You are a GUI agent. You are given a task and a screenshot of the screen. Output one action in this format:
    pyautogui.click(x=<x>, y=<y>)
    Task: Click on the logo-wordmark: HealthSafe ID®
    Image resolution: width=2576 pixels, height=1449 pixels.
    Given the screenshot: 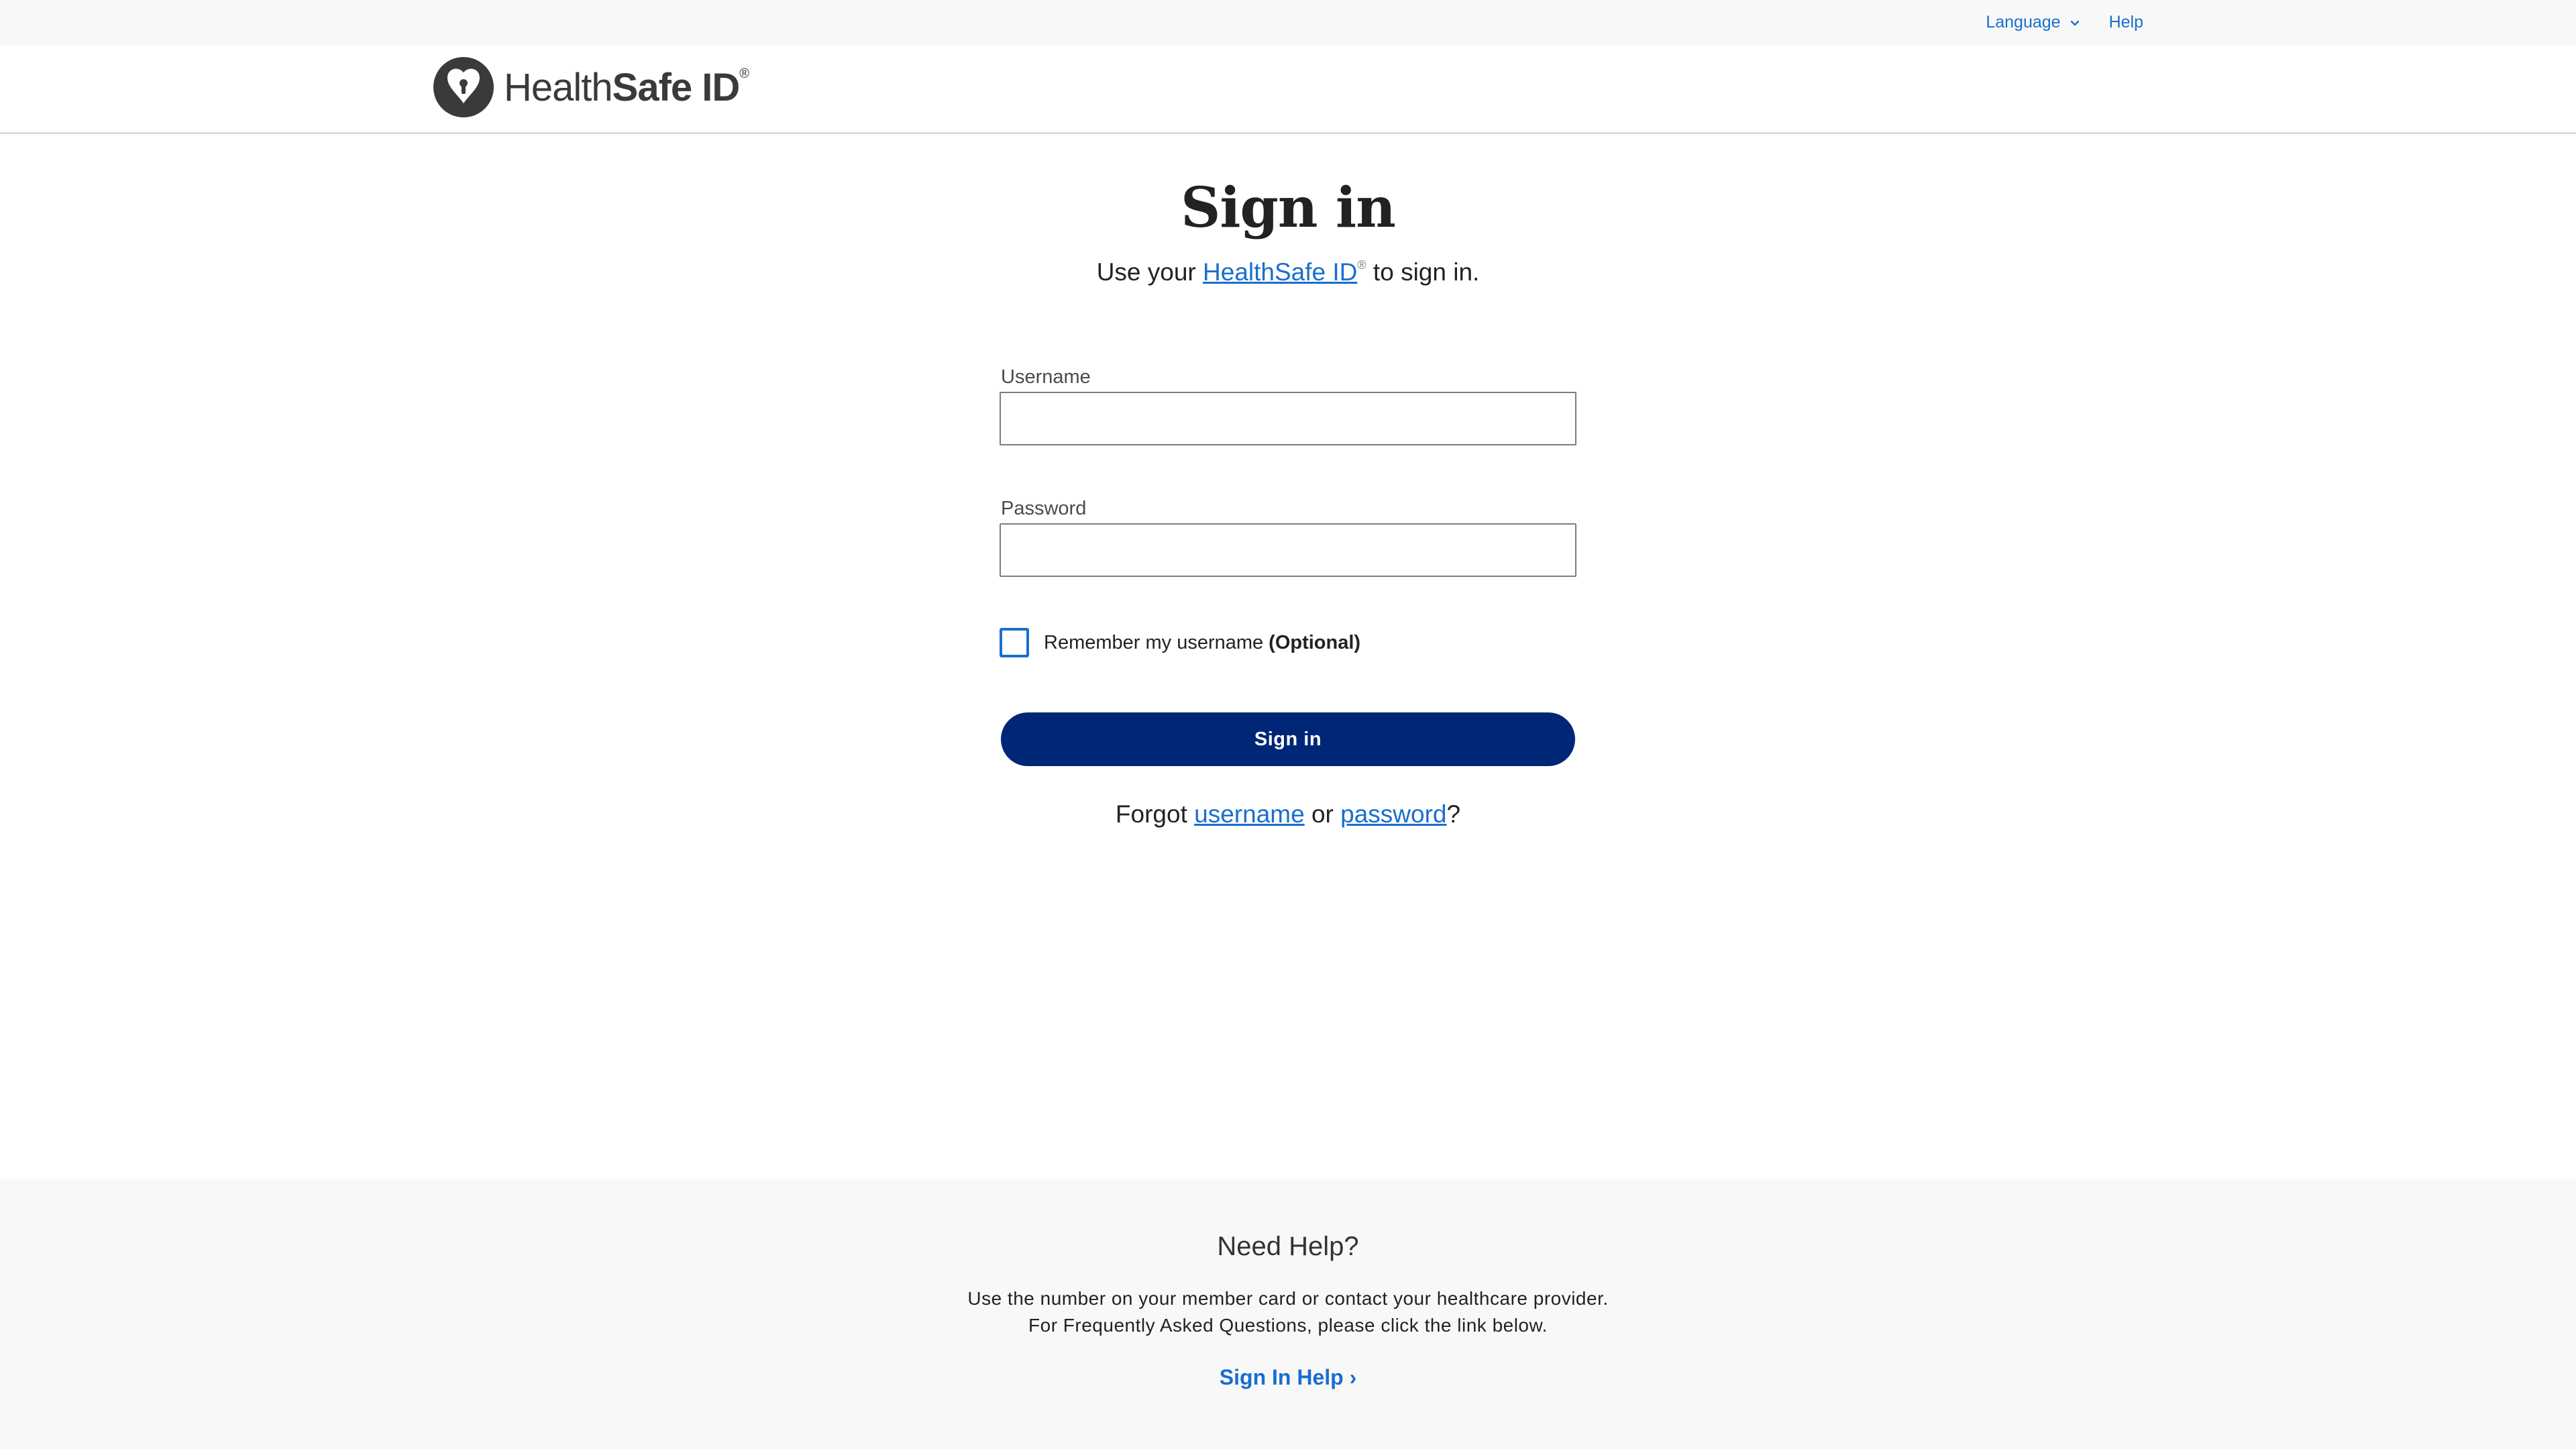 What is the action you would take?
    pyautogui.click(x=626, y=87)
    